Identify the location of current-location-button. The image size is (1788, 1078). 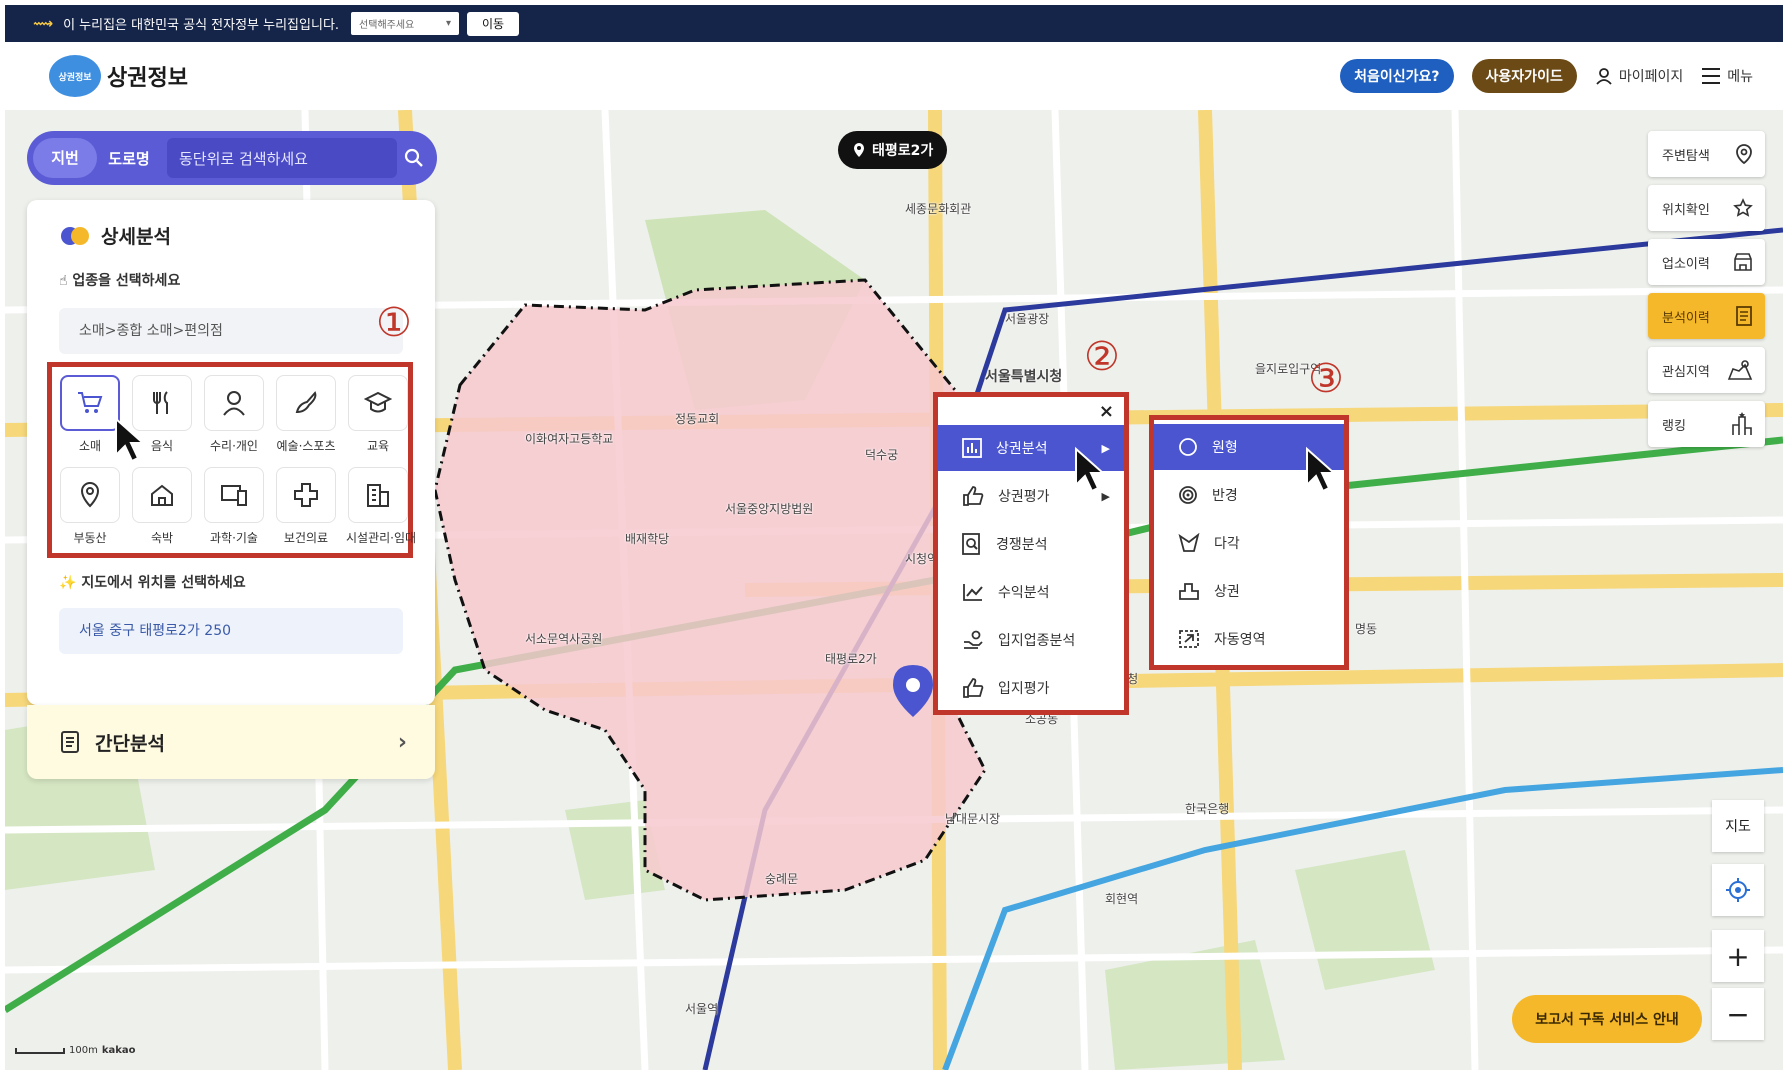
(1738, 890).